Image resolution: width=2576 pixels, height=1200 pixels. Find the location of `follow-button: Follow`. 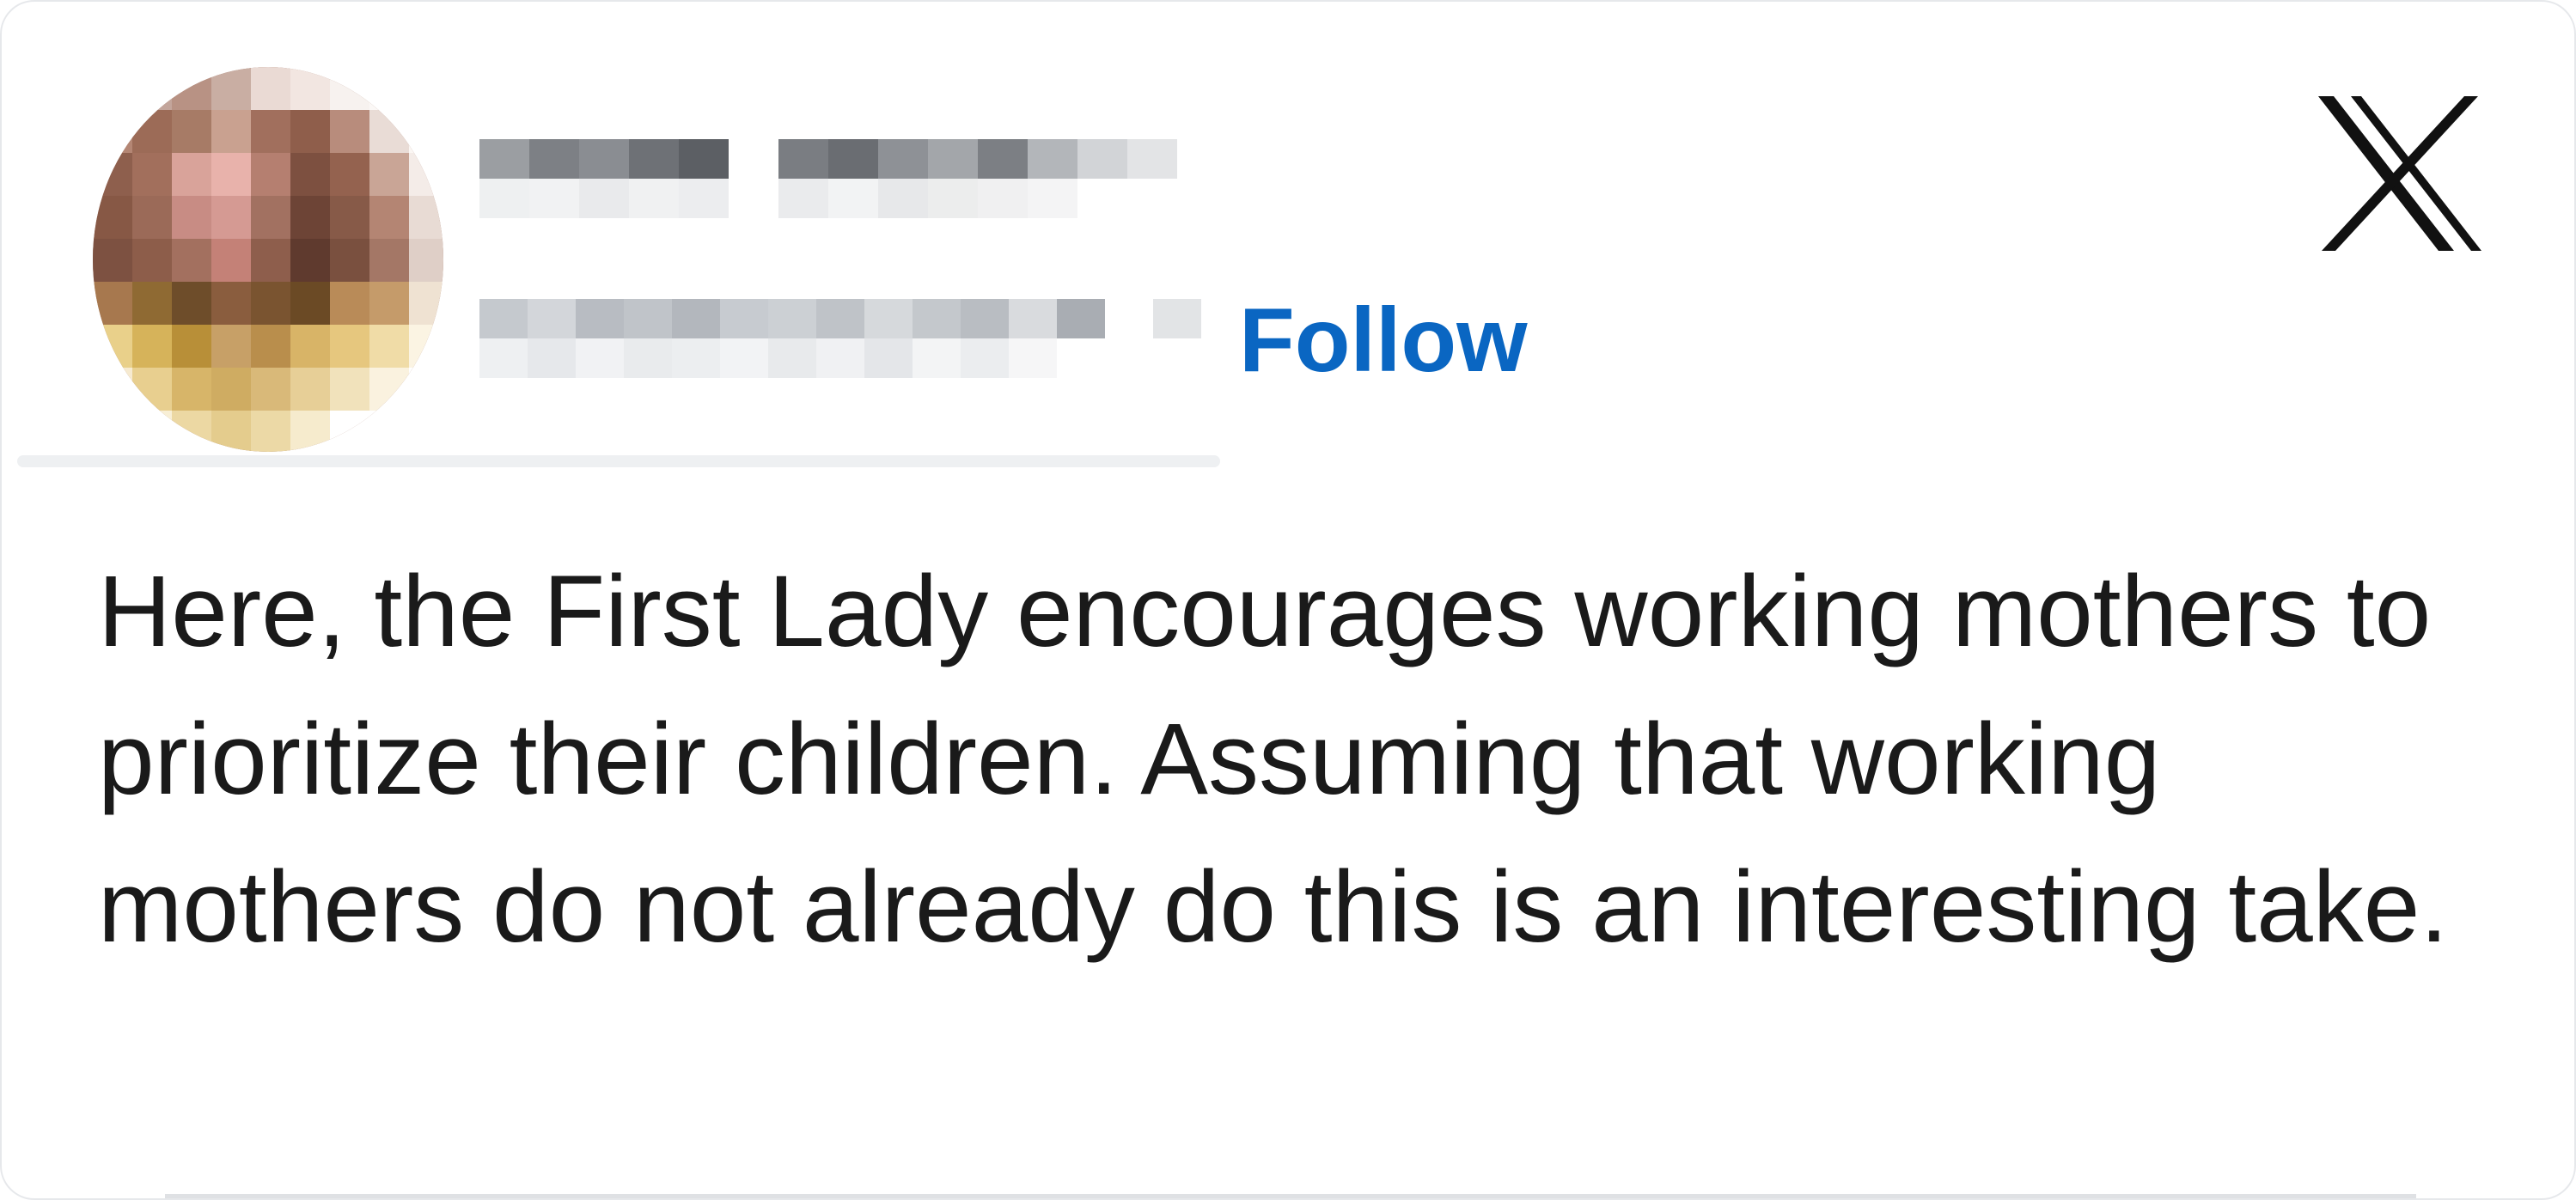

follow-button: Follow is located at coordinates (1383, 340).